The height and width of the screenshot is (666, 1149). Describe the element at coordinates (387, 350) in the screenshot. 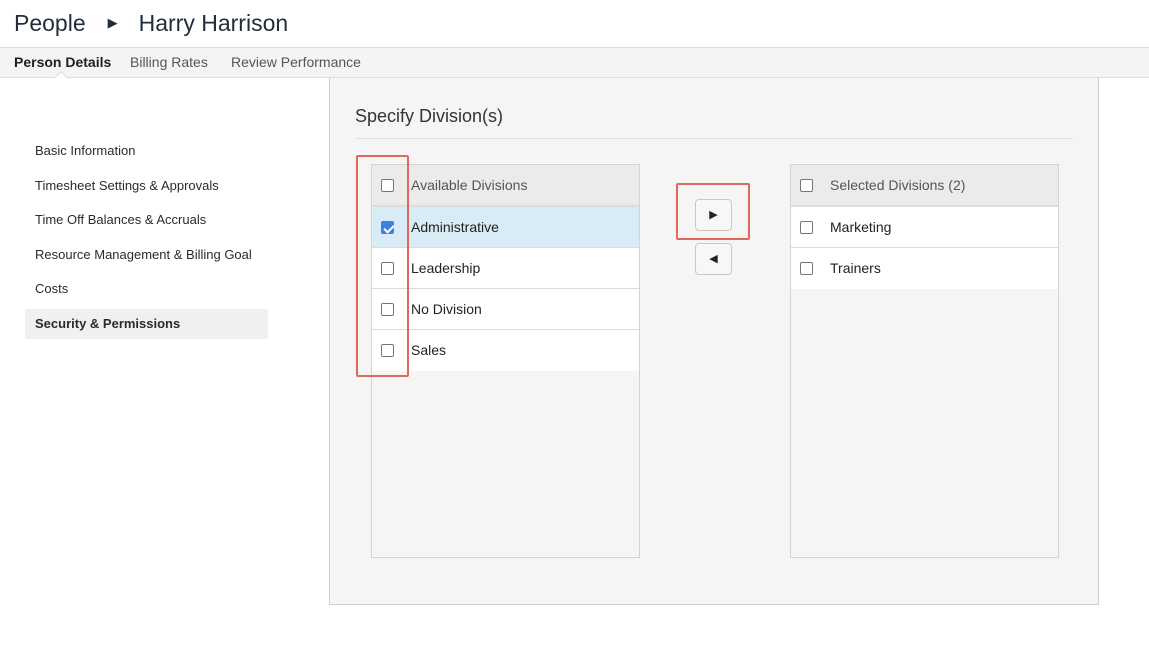

I see `sales-checkbox` at that location.